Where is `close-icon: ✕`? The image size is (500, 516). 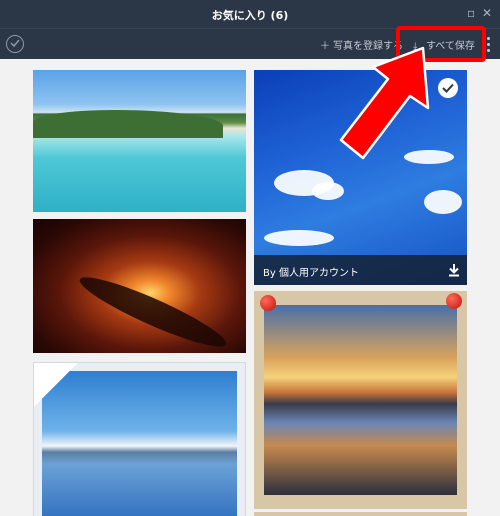 close-icon: ✕ is located at coordinates (487, 13).